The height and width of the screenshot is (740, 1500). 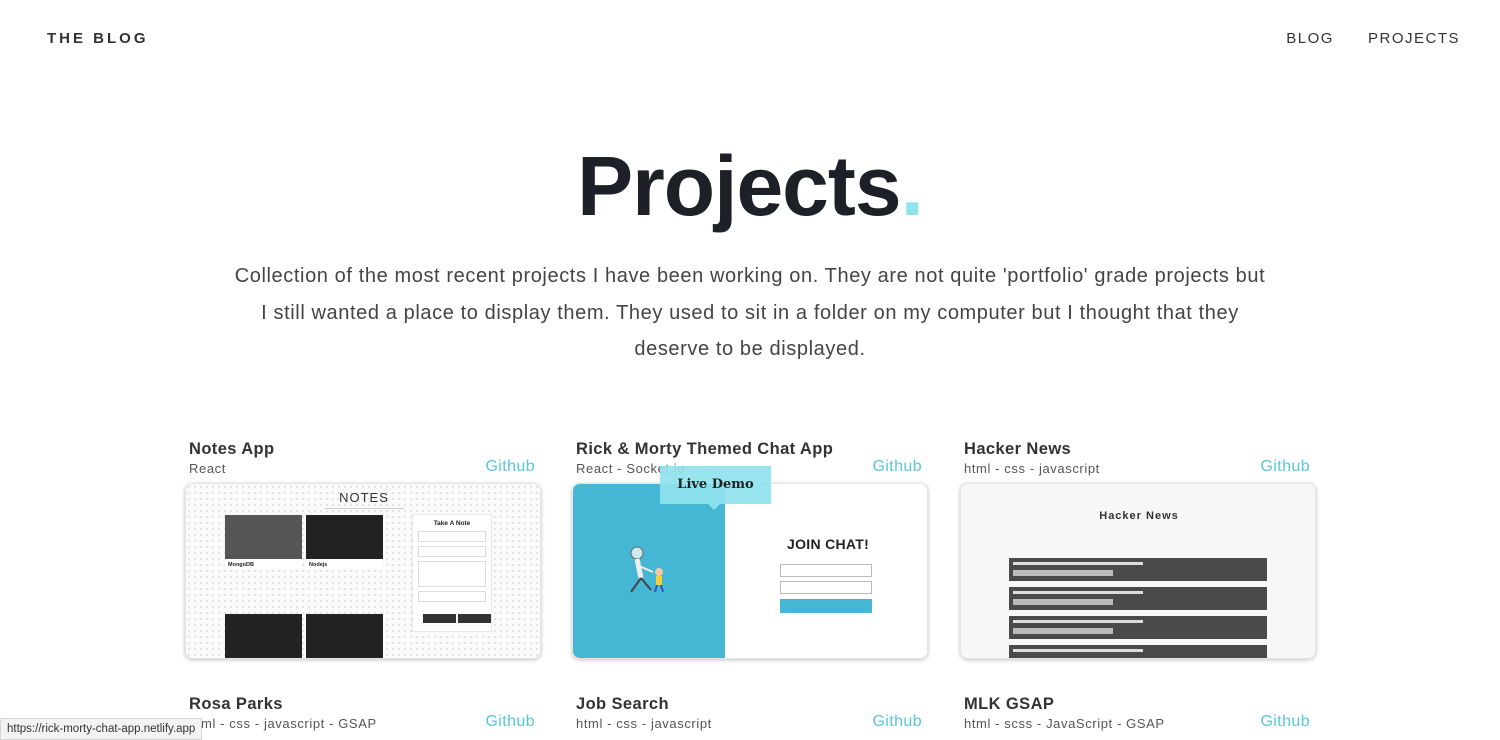 I want to click on nav-link-blog: BLOG, so click(x=1310, y=38).